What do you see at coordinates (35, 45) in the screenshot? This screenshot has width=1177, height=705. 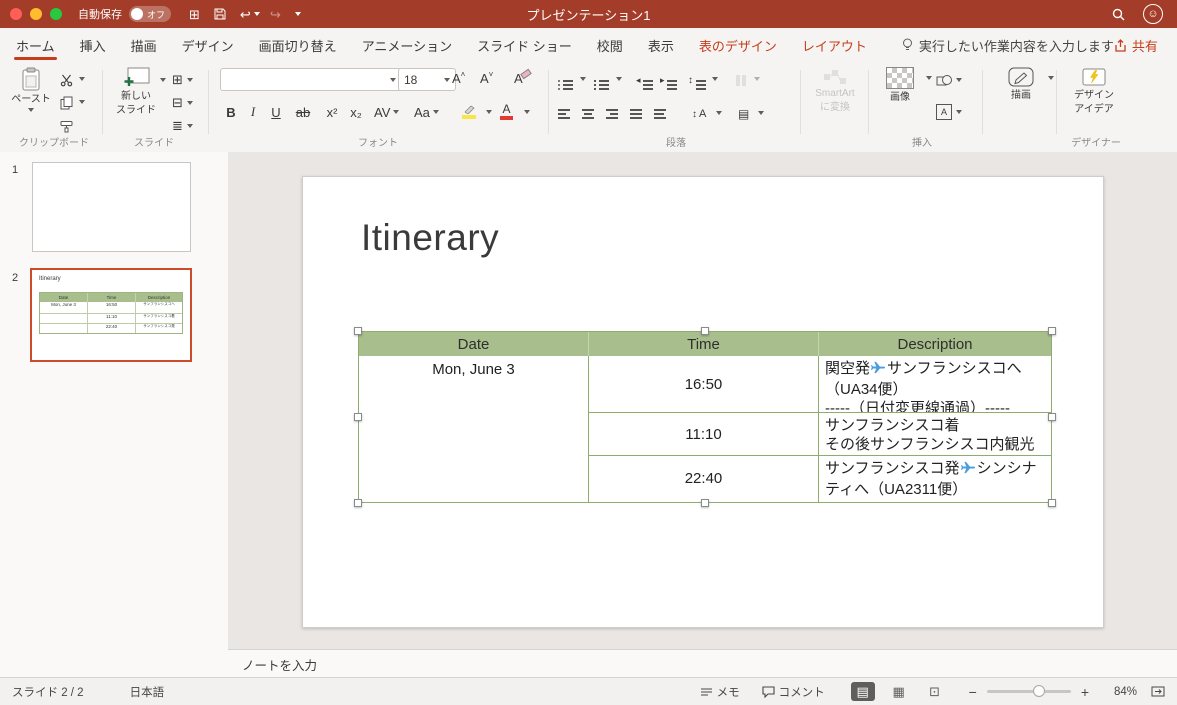 I see `tab-home: ホーム` at bounding box center [35, 45].